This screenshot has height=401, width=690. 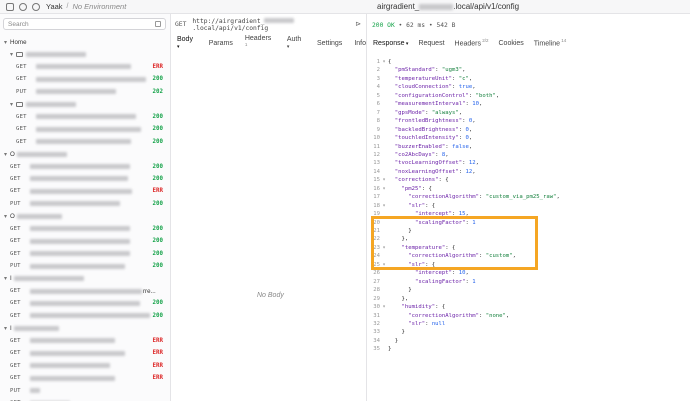 I want to click on send-icon: ⊳, so click(x=358, y=24).